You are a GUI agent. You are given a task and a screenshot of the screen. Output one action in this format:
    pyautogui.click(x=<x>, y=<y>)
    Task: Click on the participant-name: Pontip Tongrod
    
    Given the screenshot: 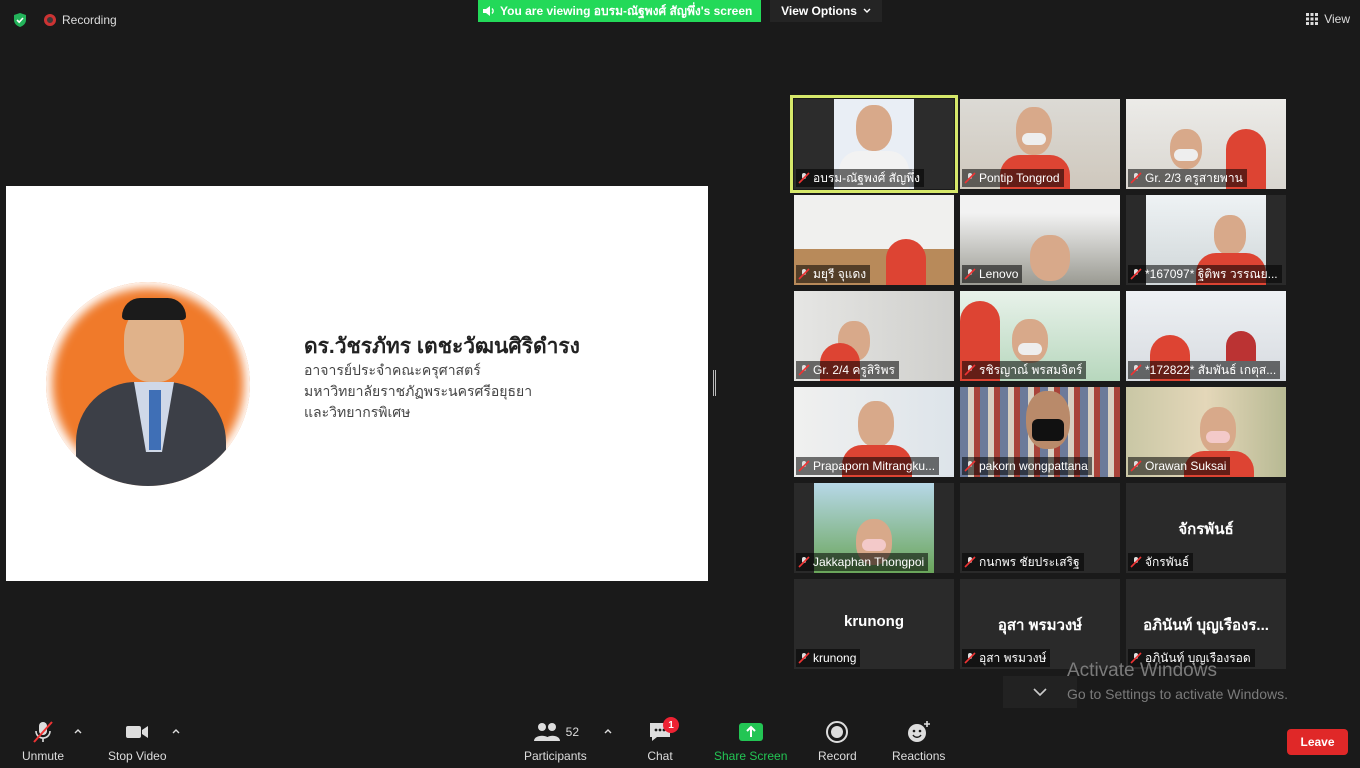 What is the action you would take?
    pyautogui.click(x=1019, y=178)
    